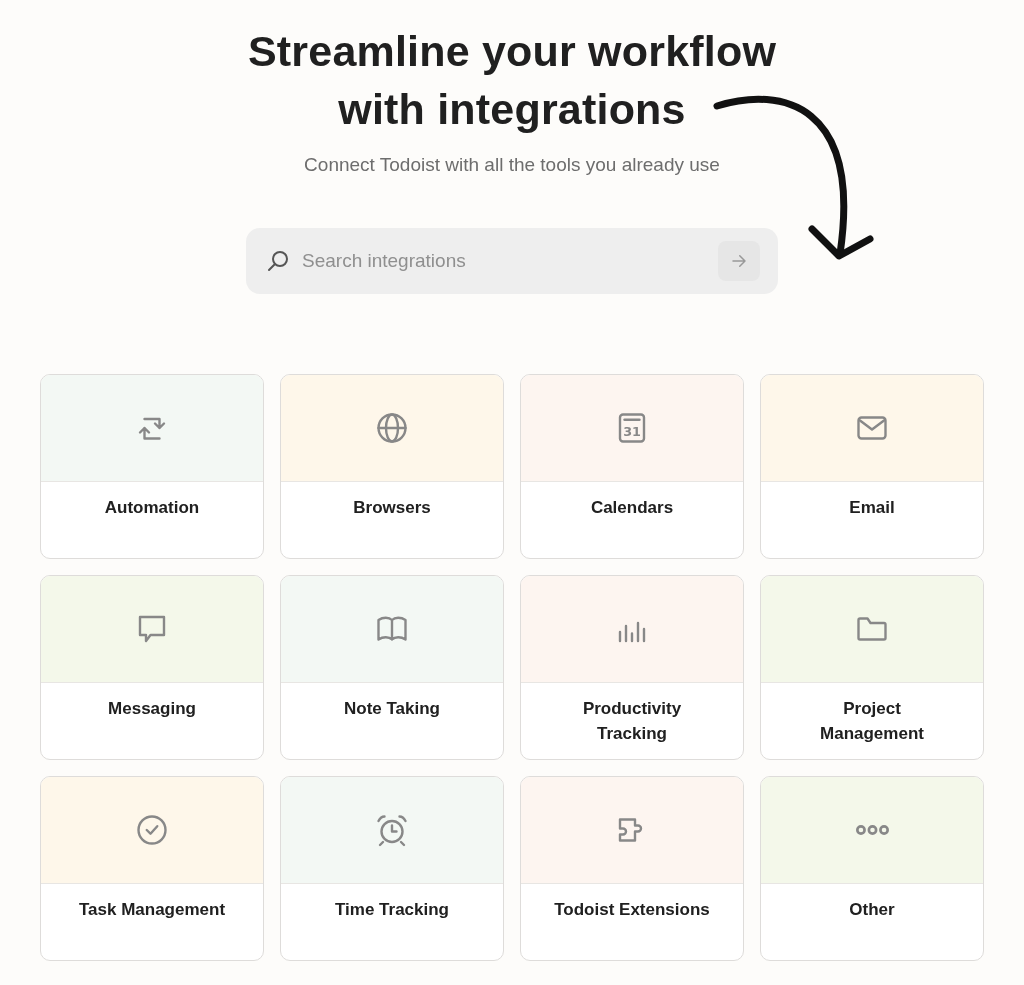 The height and width of the screenshot is (985, 1024). What do you see at coordinates (632, 868) in the screenshot?
I see `category-card: Todoist Extensions` at bounding box center [632, 868].